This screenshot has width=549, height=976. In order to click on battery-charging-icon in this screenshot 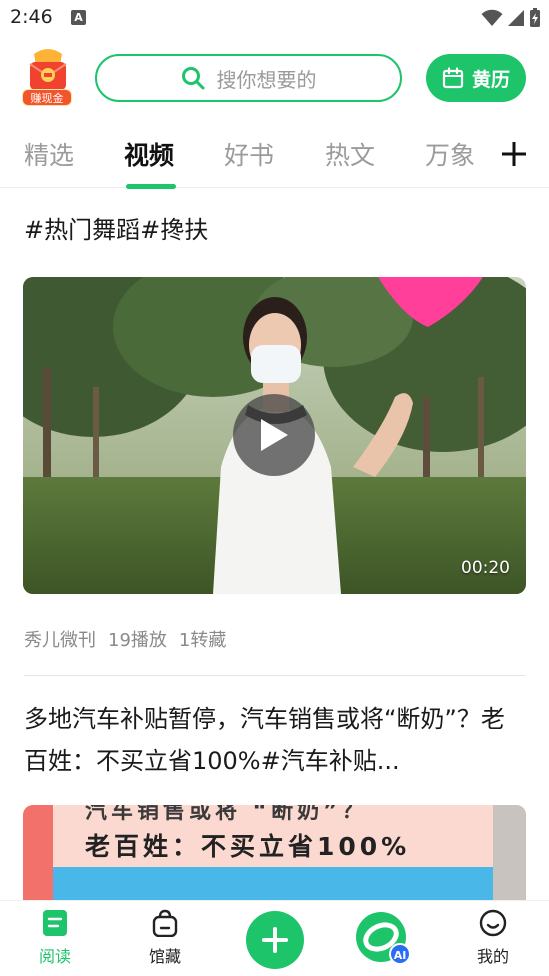, I will do `click(535, 17)`.